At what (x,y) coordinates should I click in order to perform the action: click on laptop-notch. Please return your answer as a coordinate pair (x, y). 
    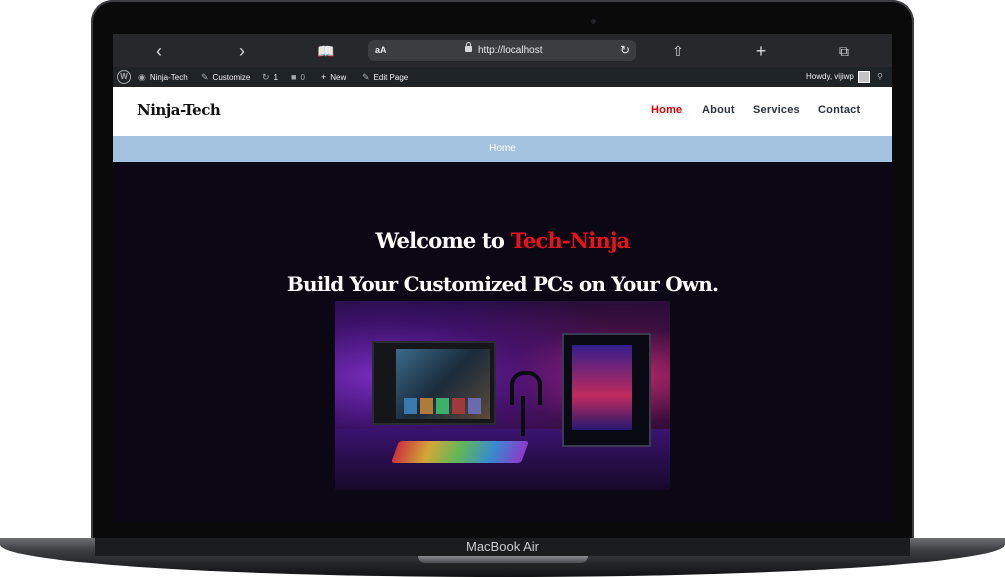
    Looking at the image, I should click on (503, 559).